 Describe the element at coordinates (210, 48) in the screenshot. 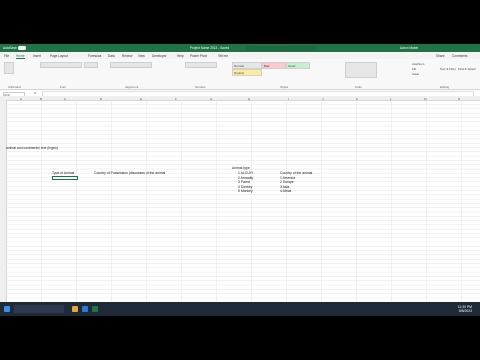

I see `window-title: Project Name 2013 - Saved` at that location.